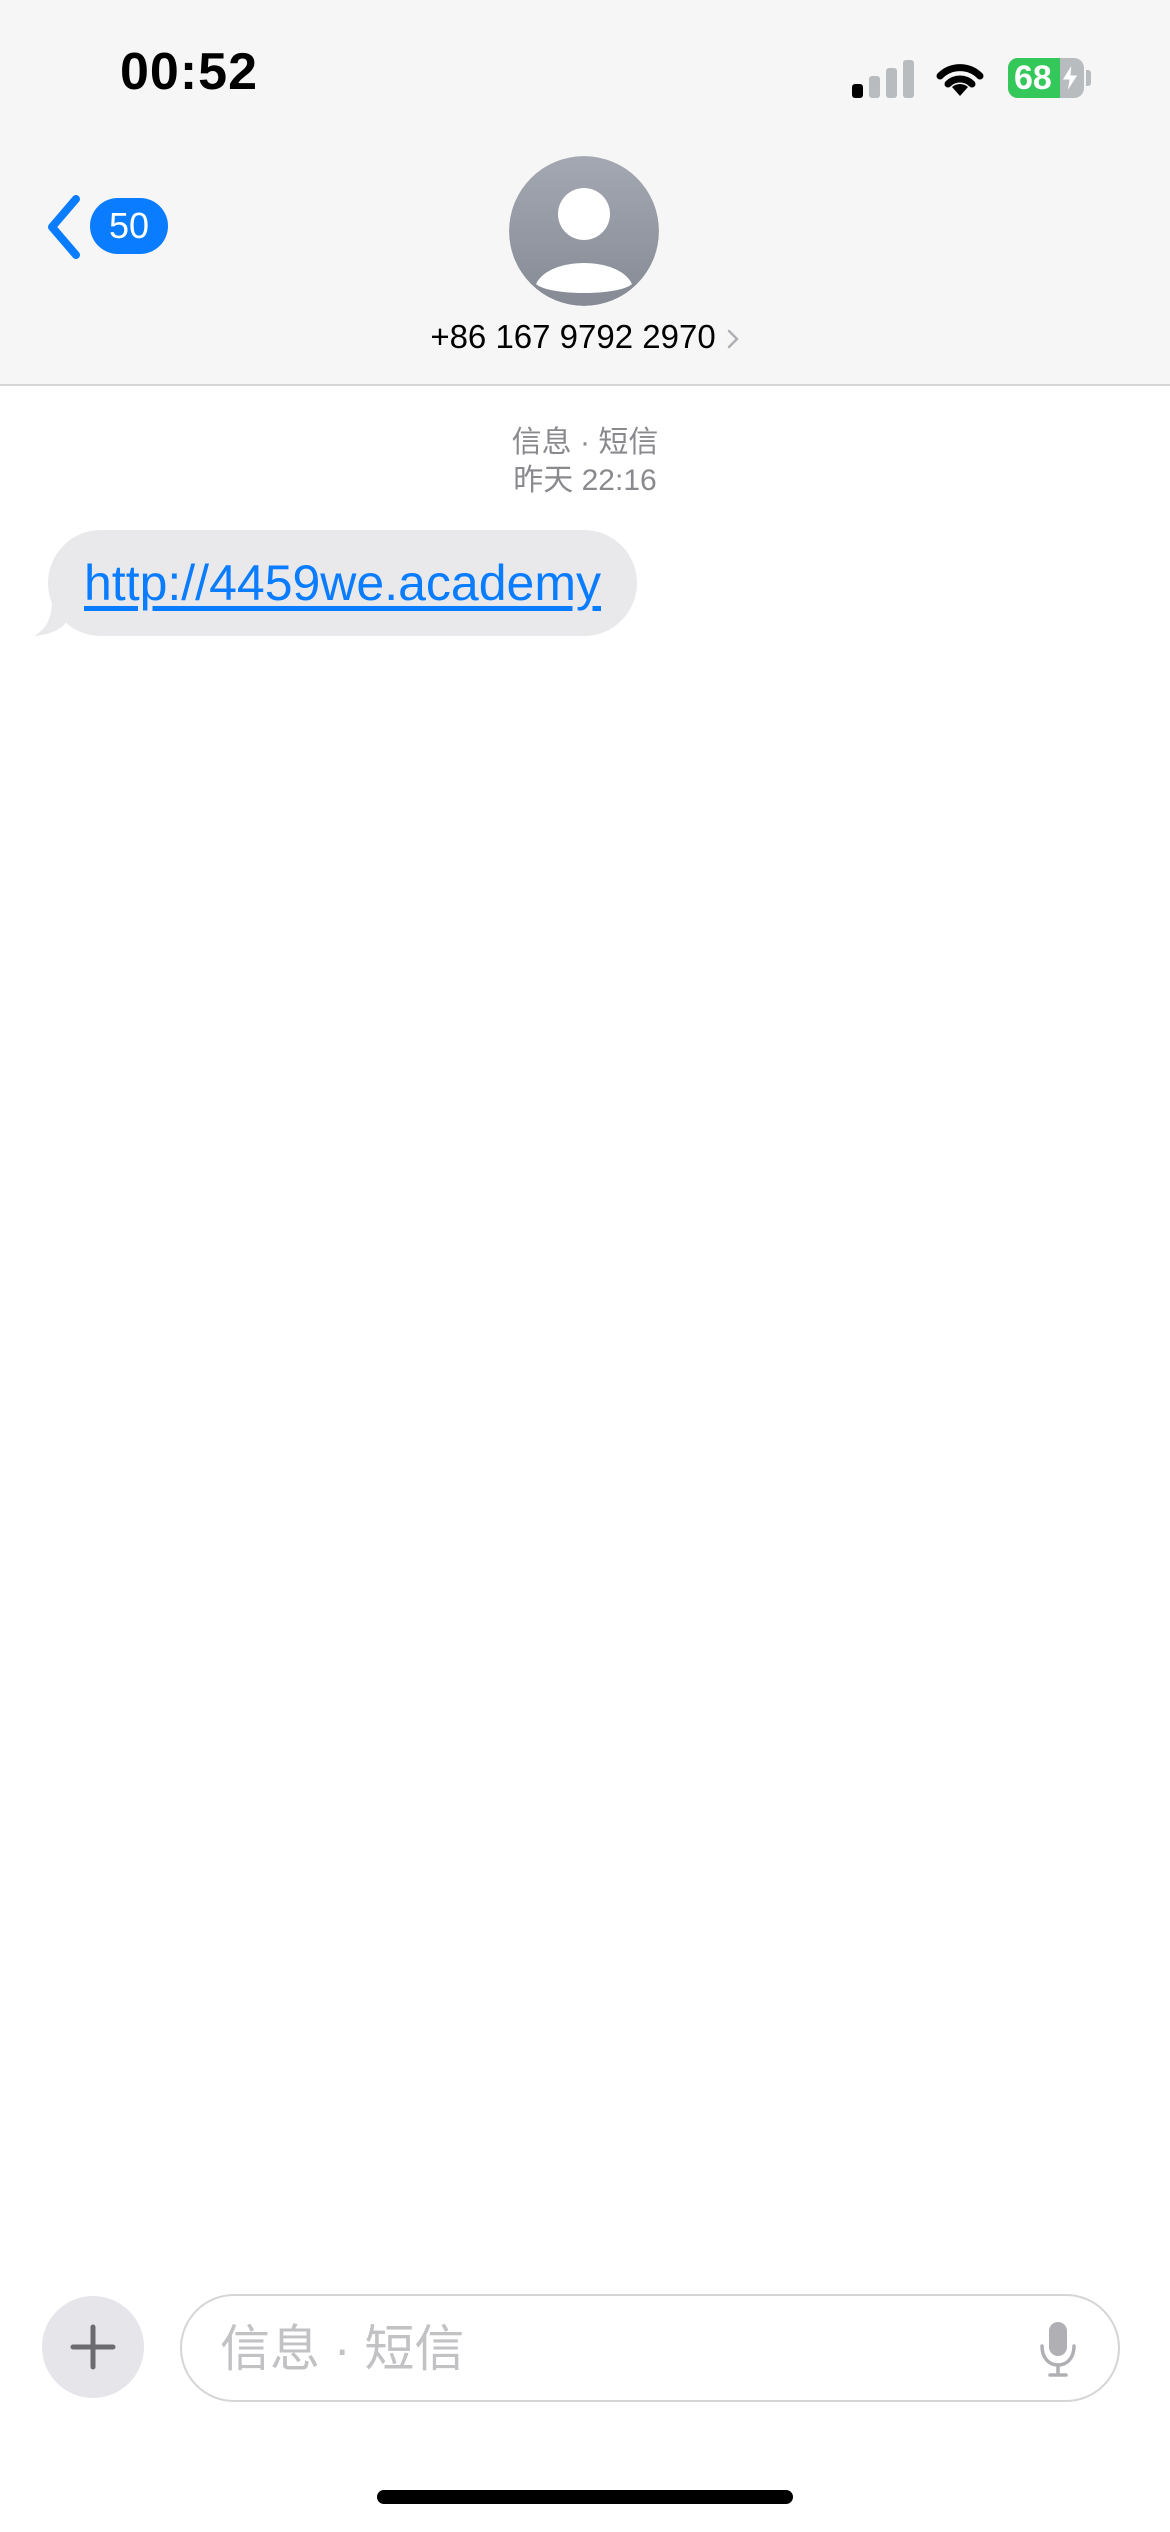 The image size is (1170, 2532). What do you see at coordinates (585, 442) in the screenshot?
I see `service-label: 信息 · 短信` at bounding box center [585, 442].